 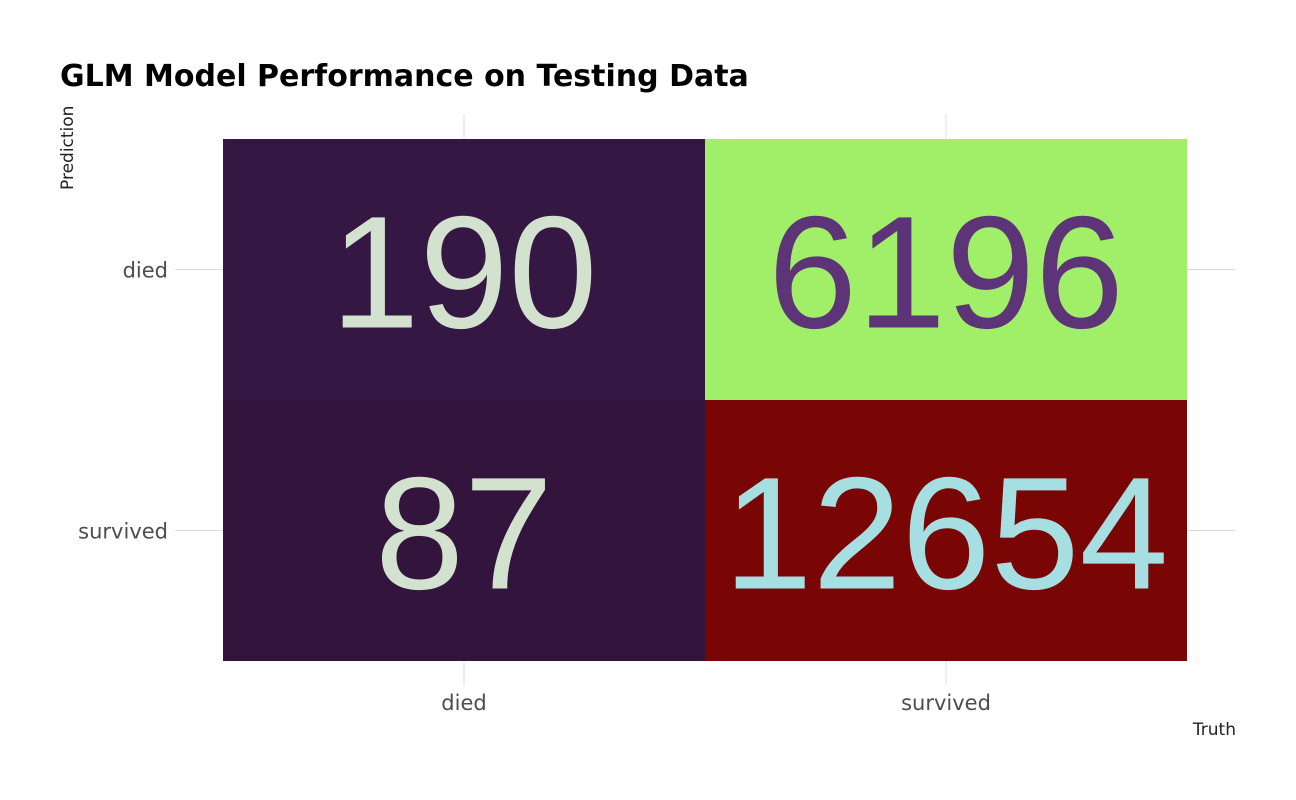 I want to click on y-tick-label: survived, so click(x=123, y=532).